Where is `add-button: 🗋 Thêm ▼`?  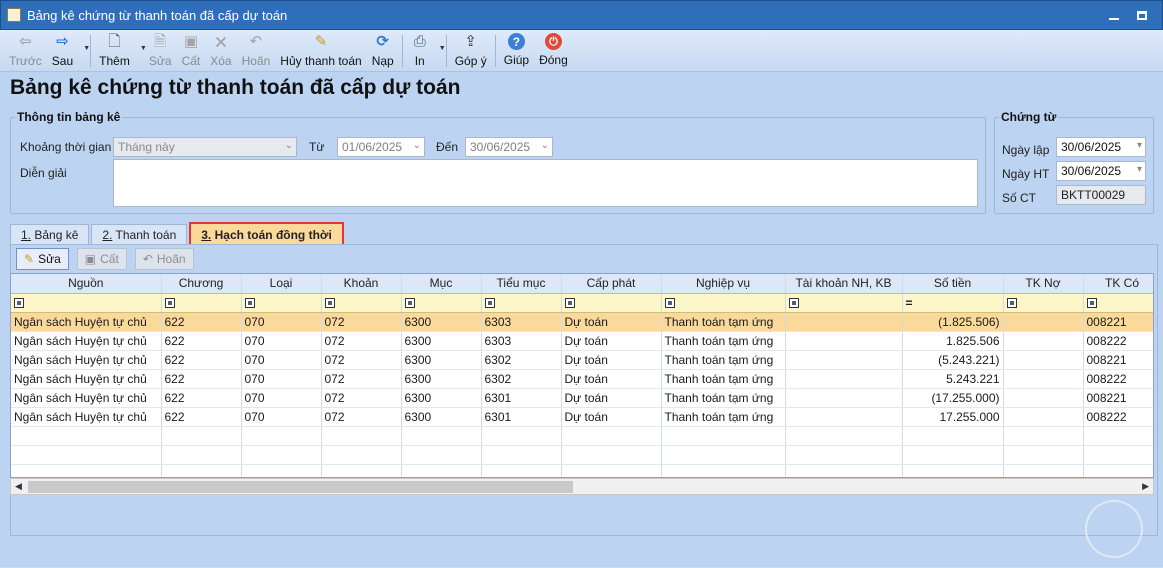 add-button: 🗋 Thêm ▼ is located at coordinates (120, 50).